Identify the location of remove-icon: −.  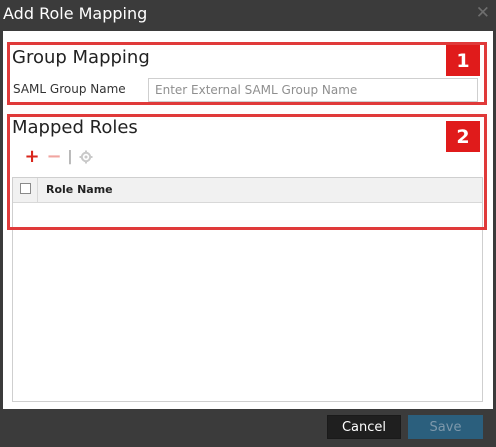
(54, 157).